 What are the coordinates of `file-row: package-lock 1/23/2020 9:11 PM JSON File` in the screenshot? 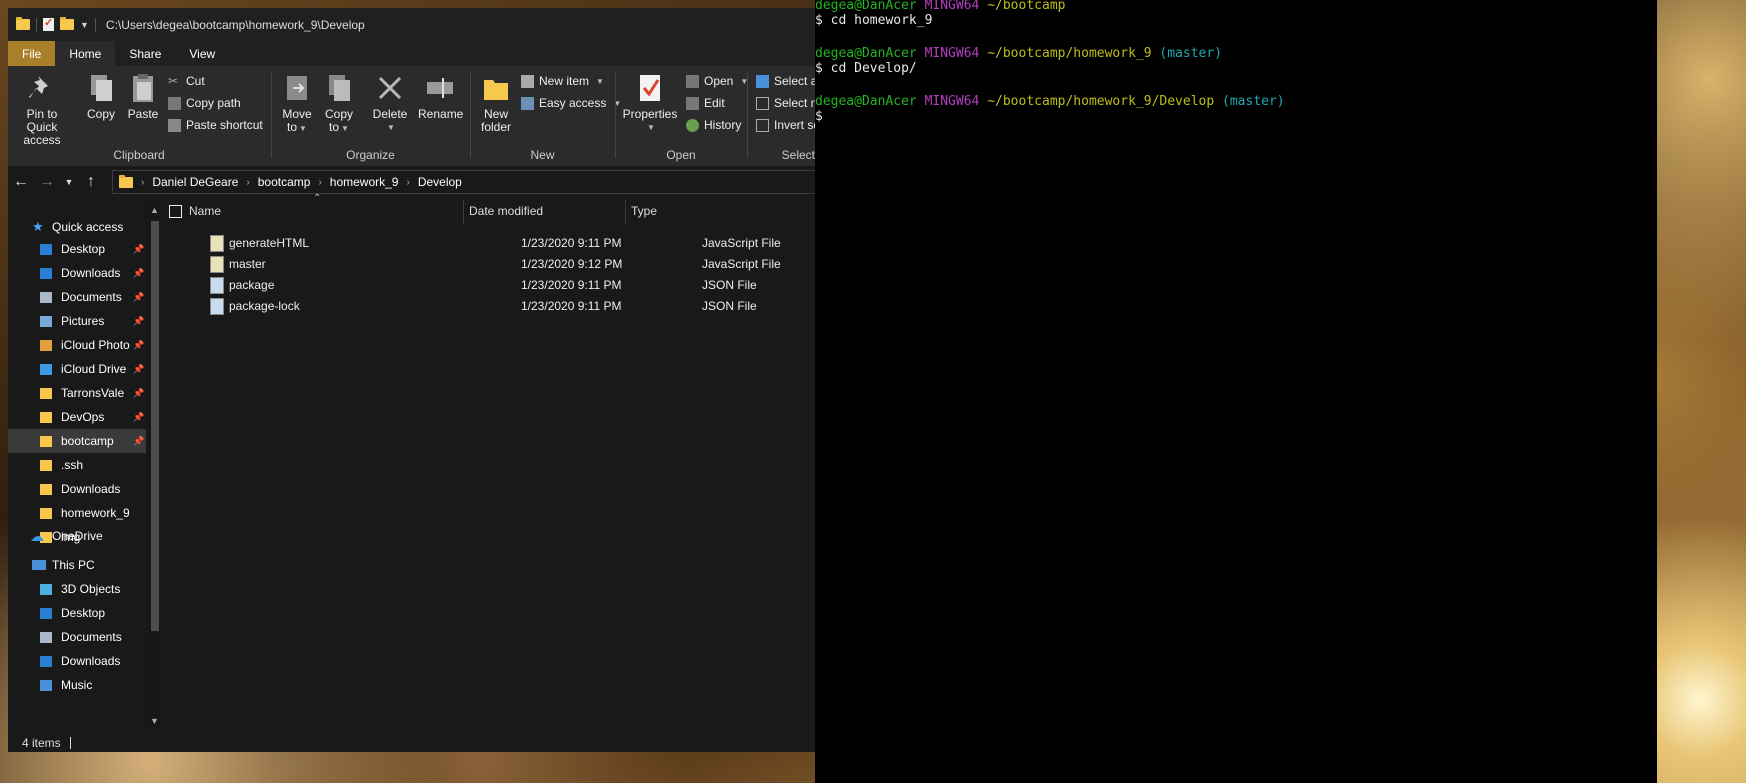 It's located at (489, 305).